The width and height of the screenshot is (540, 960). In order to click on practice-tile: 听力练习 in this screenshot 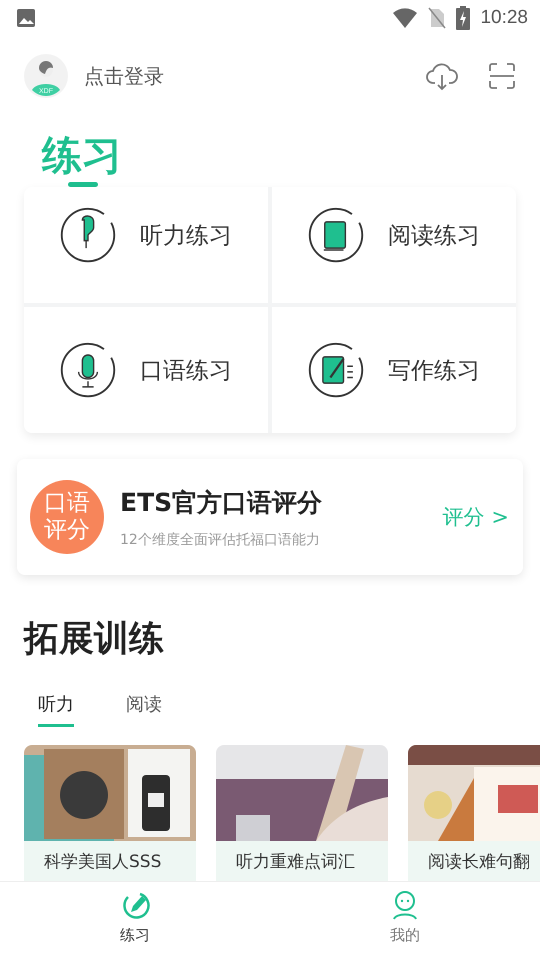, I will do `click(146, 245)`.